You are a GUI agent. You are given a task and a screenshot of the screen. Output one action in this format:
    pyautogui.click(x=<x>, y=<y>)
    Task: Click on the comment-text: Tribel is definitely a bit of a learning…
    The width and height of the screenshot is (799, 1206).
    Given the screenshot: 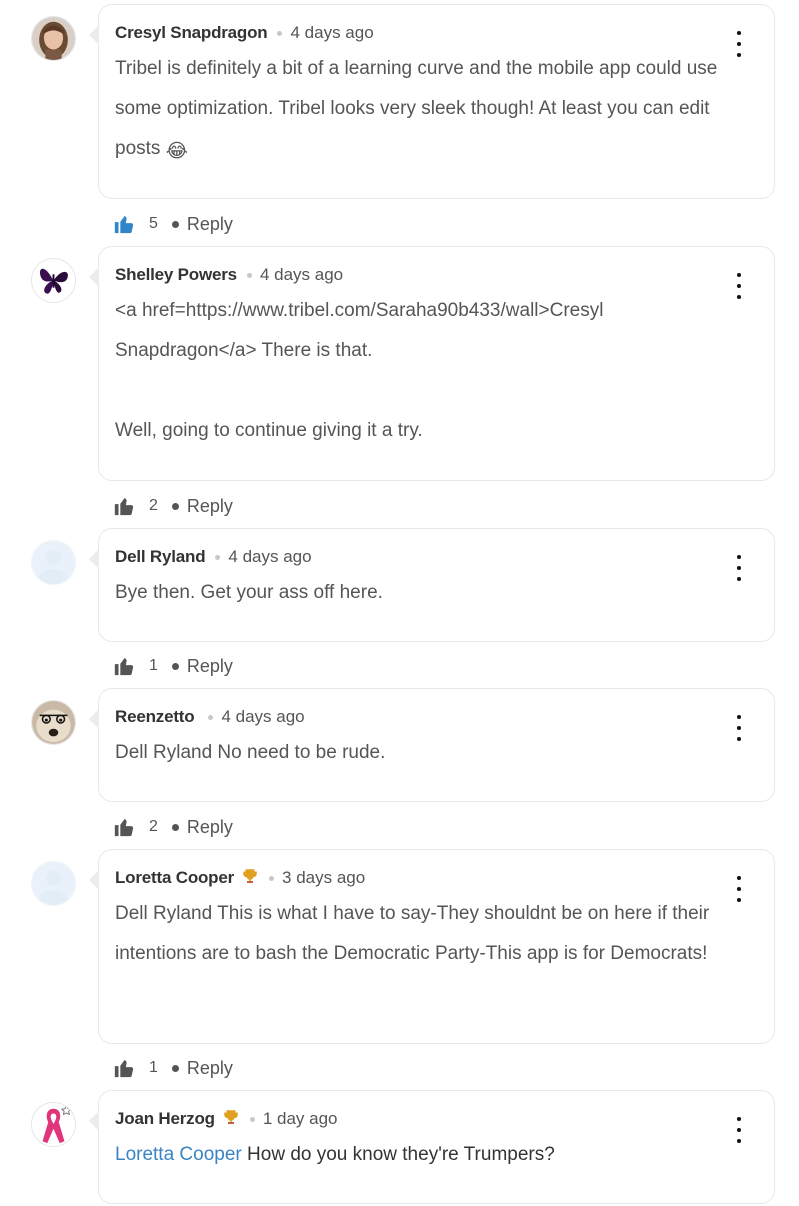 What is the action you would take?
    pyautogui.click(x=419, y=108)
    